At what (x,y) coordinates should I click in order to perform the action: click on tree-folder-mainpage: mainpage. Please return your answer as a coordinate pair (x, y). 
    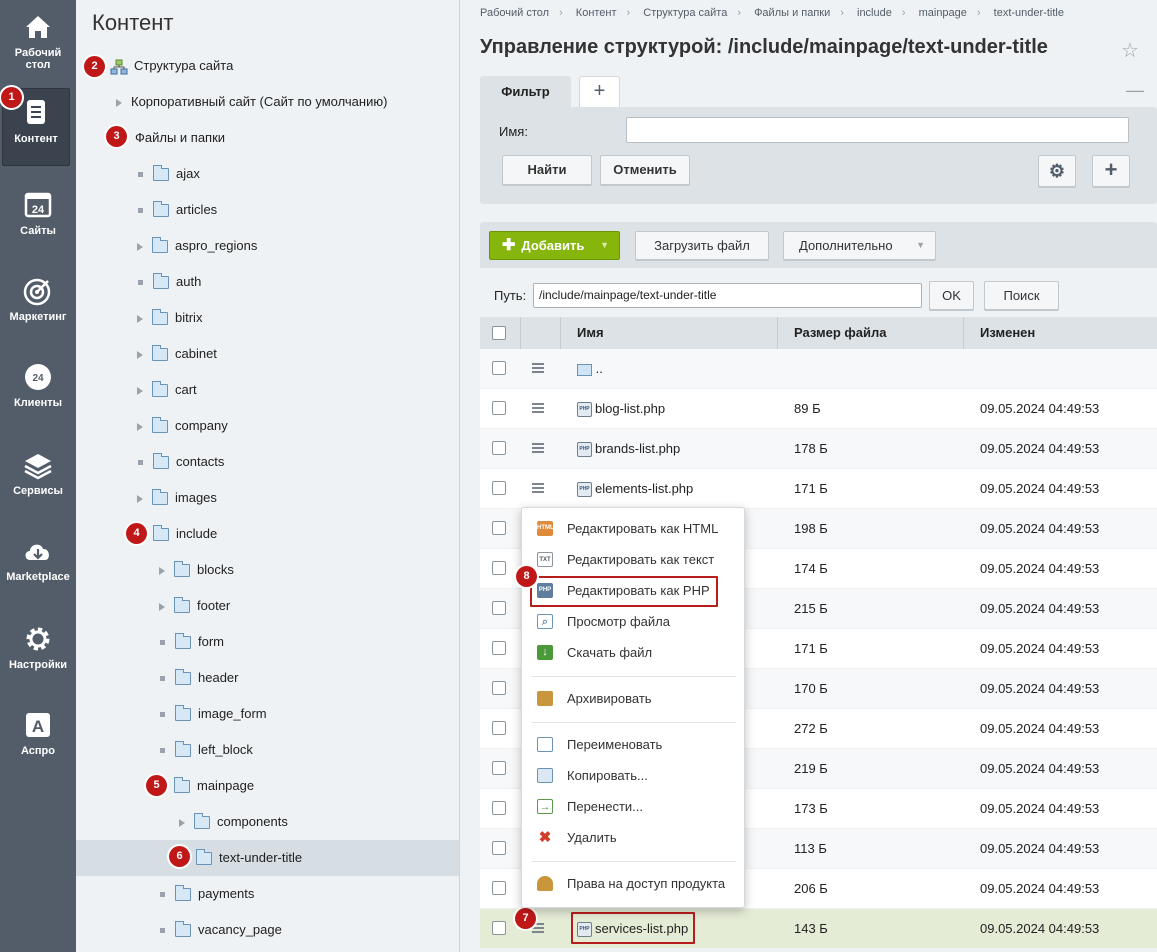
    Looking at the image, I should click on (214, 786).